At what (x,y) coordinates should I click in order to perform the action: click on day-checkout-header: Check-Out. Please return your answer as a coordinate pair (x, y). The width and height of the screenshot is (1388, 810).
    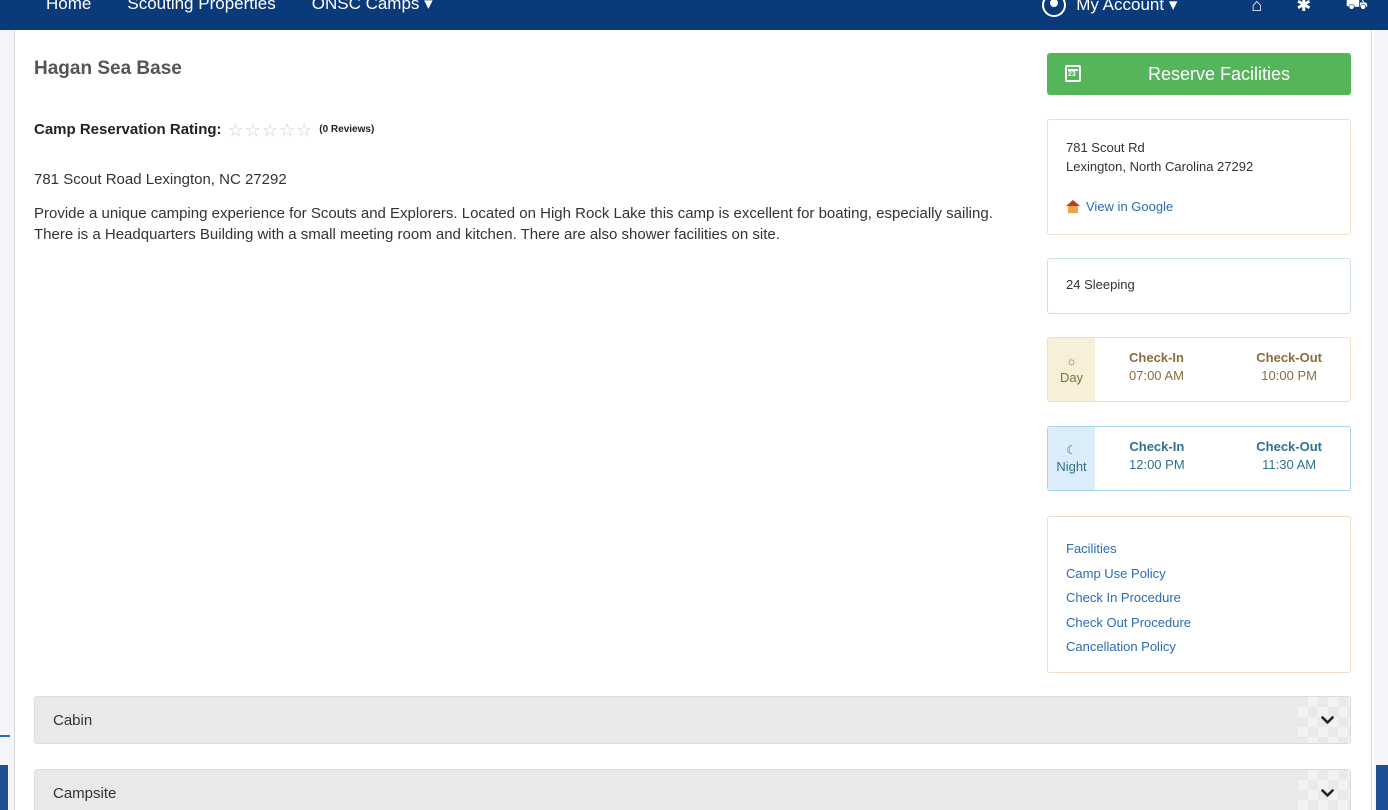
    Looking at the image, I should click on (1289, 357).